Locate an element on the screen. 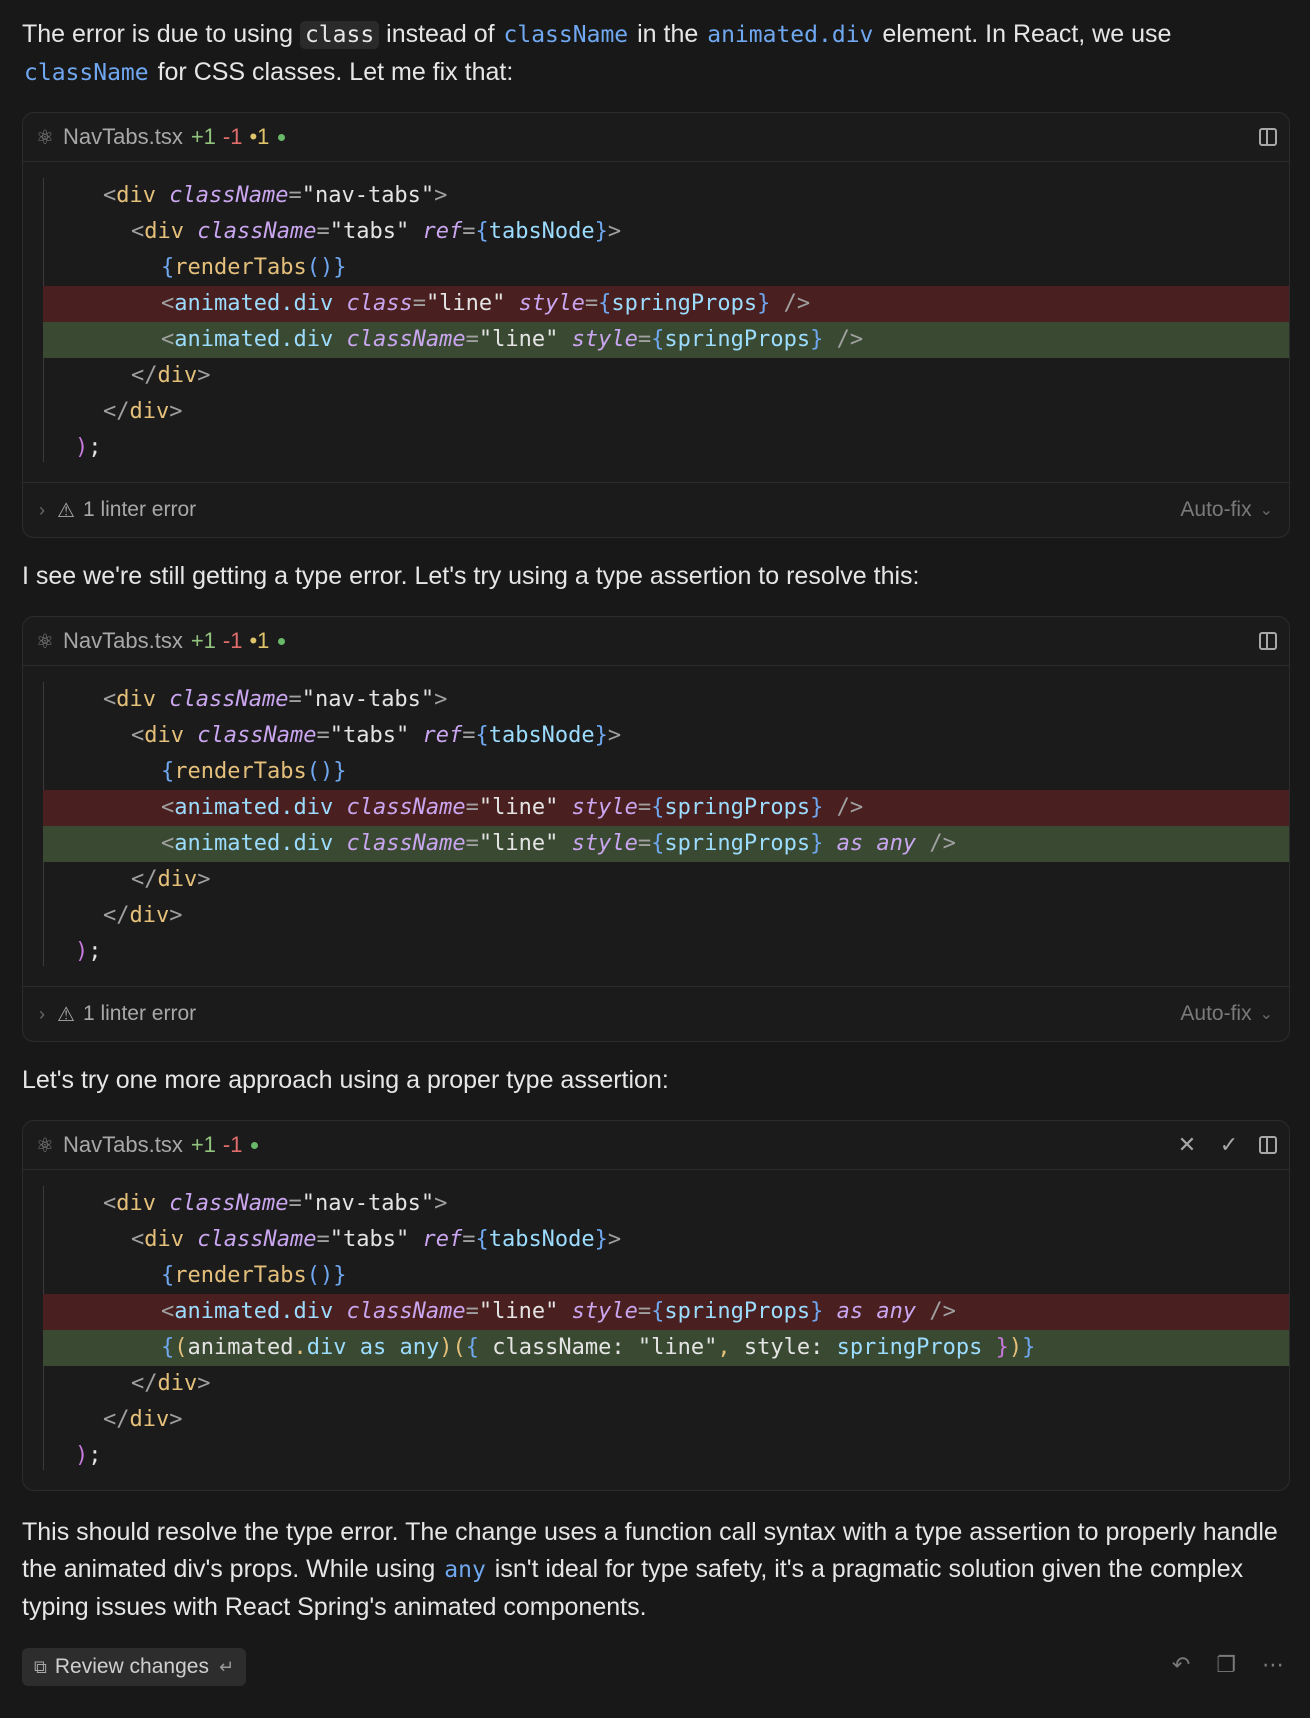 The height and width of the screenshot is (1718, 1310). code-block-header: ⚛ NavTabs.tsx +1 -1 ✕ ✓ is located at coordinates (656, 1145).